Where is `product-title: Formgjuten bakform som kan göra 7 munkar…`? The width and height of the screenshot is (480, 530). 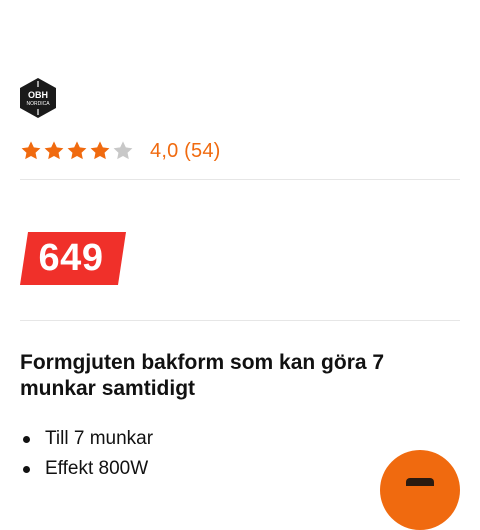
product-title: Formgjuten bakform som kan göra 7 munkar… is located at coordinates (202, 375).